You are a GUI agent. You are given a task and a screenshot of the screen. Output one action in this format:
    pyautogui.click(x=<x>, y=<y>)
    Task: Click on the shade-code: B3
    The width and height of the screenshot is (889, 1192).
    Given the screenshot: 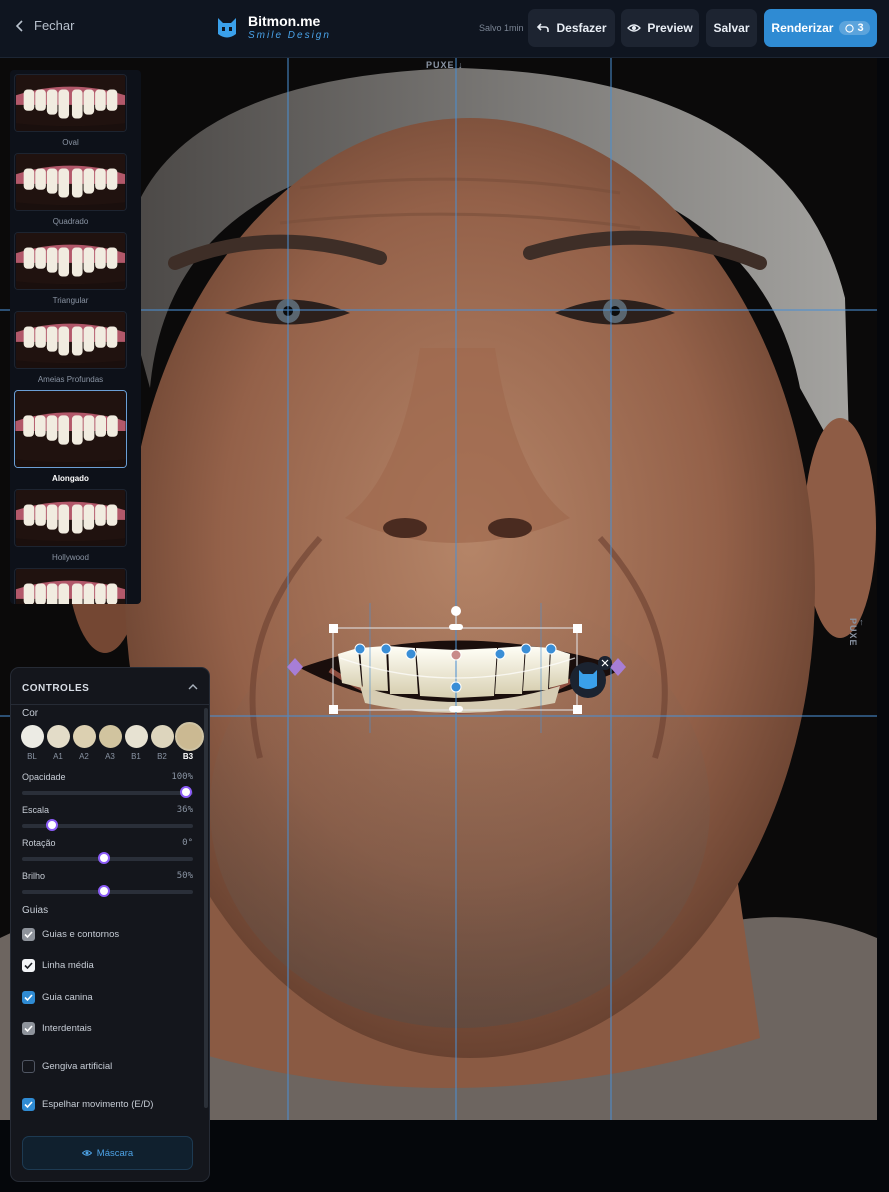 What is the action you would take?
    pyautogui.click(x=188, y=756)
    